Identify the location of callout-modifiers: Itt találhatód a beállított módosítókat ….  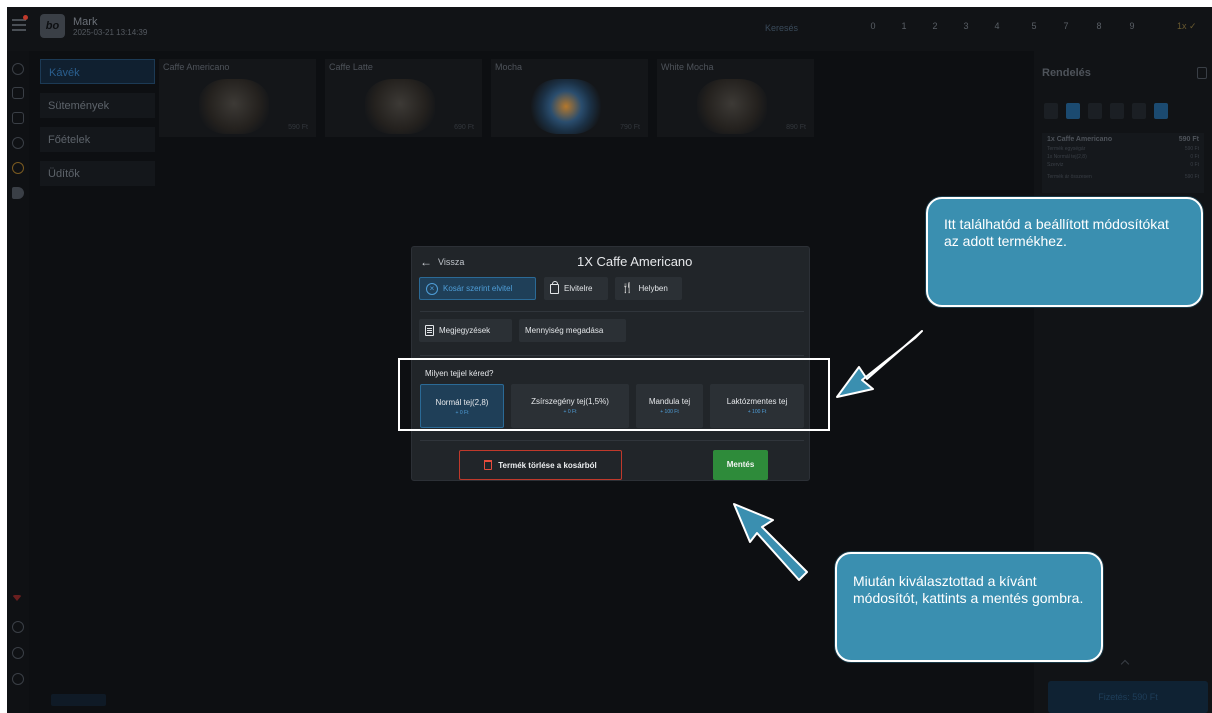
(1064, 252).